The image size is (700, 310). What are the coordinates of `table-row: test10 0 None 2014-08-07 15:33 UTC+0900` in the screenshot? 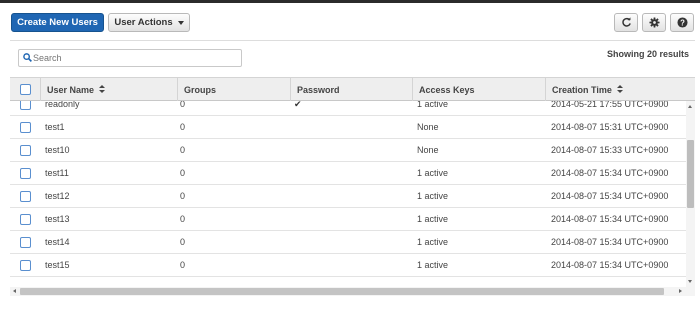 It's located at (348, 150).